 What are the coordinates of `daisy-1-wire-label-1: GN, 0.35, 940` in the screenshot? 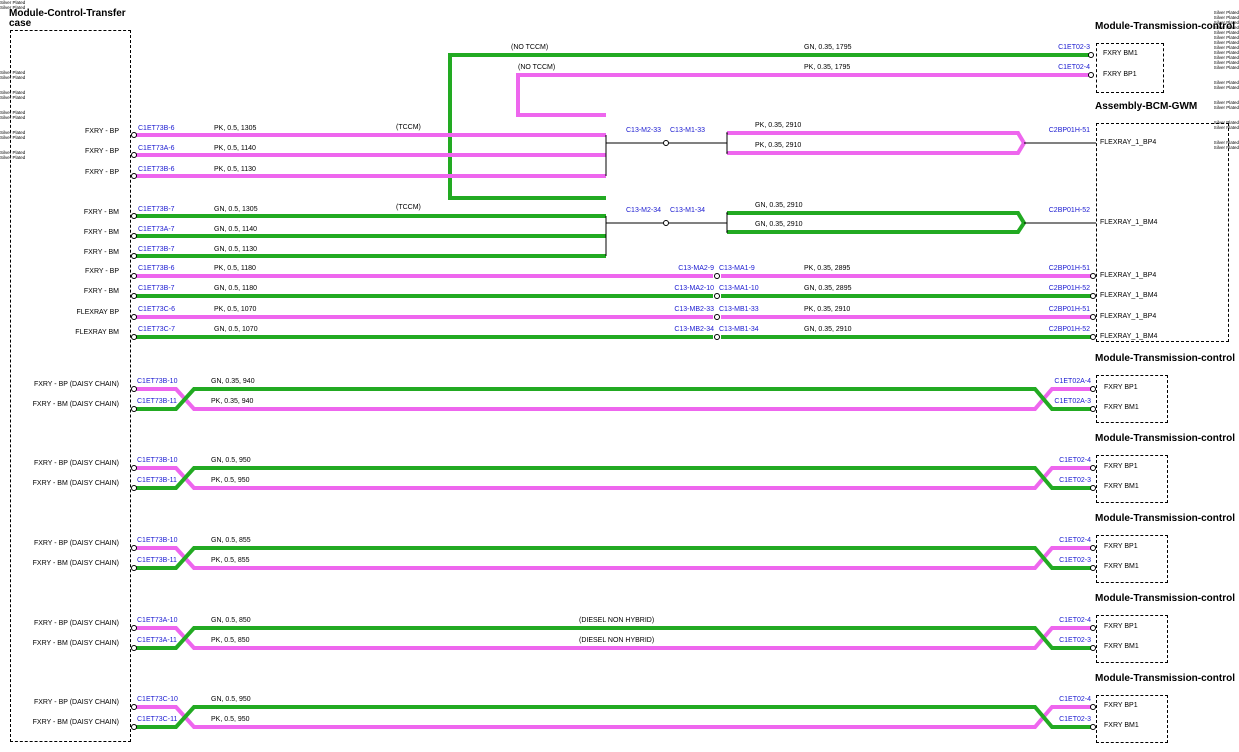 It's located at (233, 381).